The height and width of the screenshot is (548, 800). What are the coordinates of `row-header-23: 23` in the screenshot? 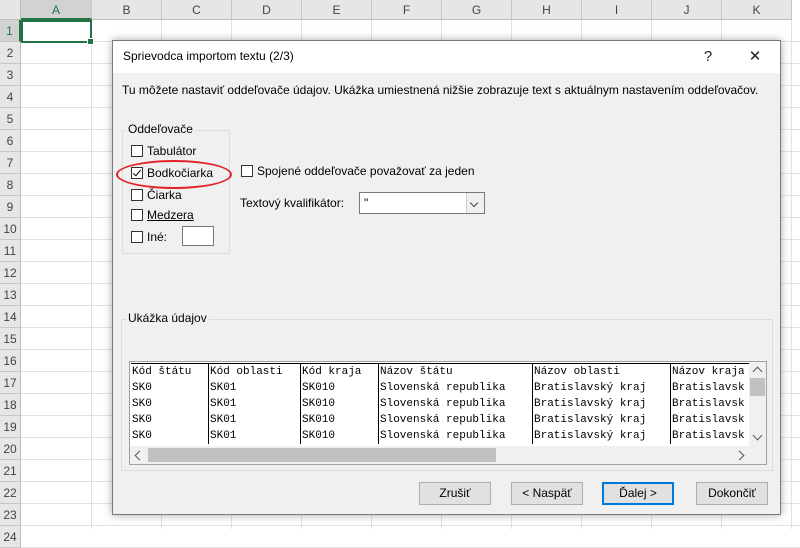 It's located at (10, 515).